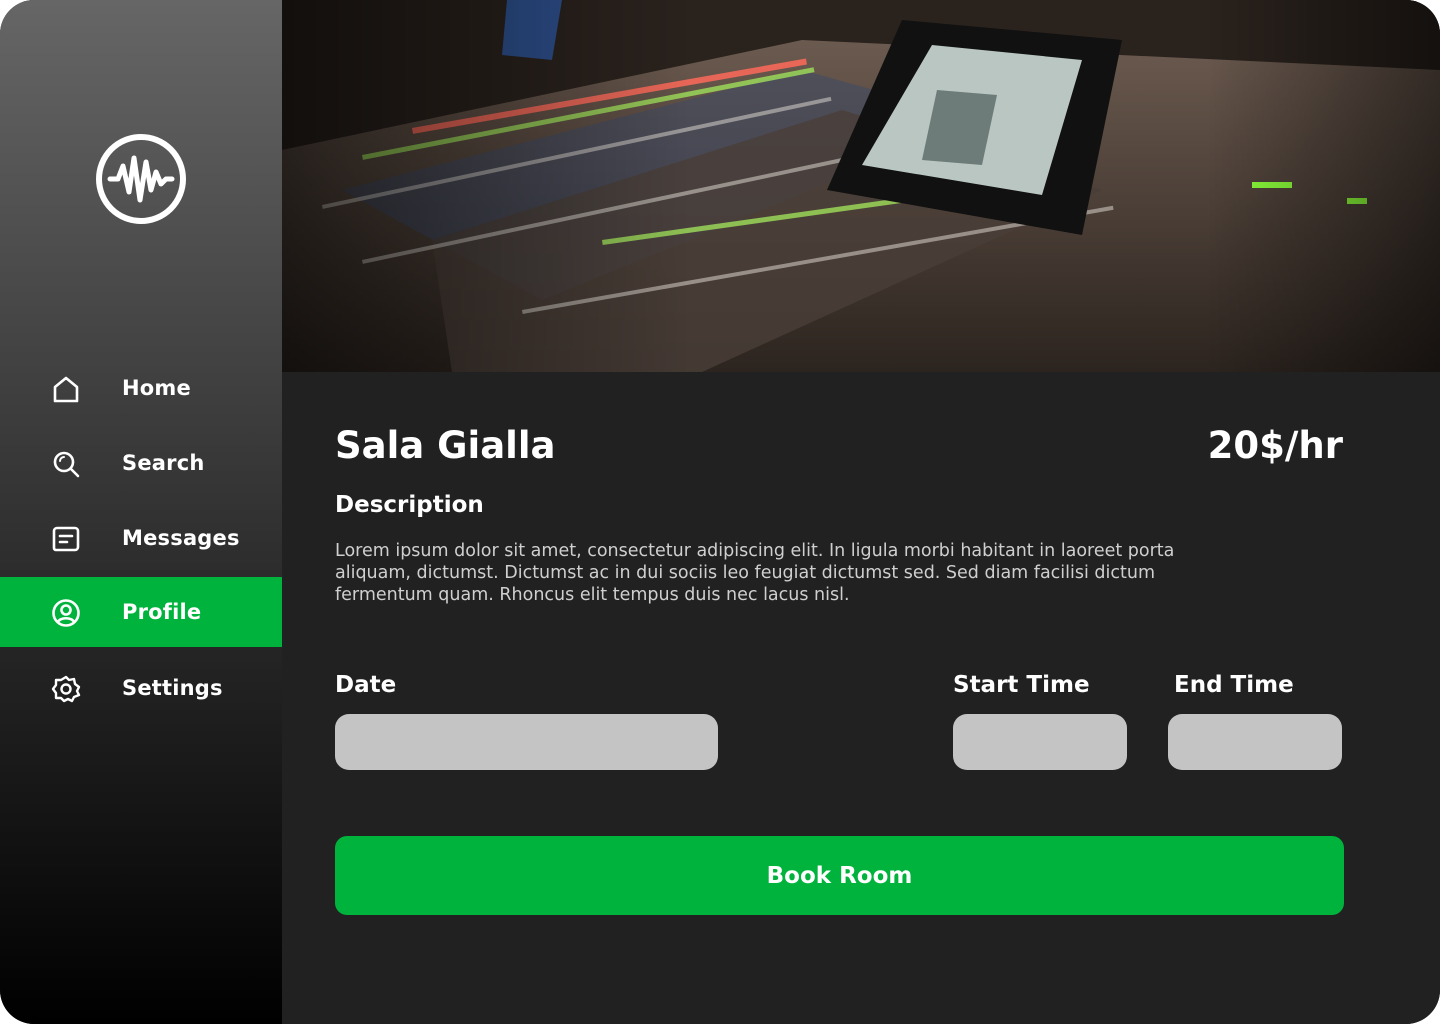  I want to click on date-label: Date, so click(366, 685).